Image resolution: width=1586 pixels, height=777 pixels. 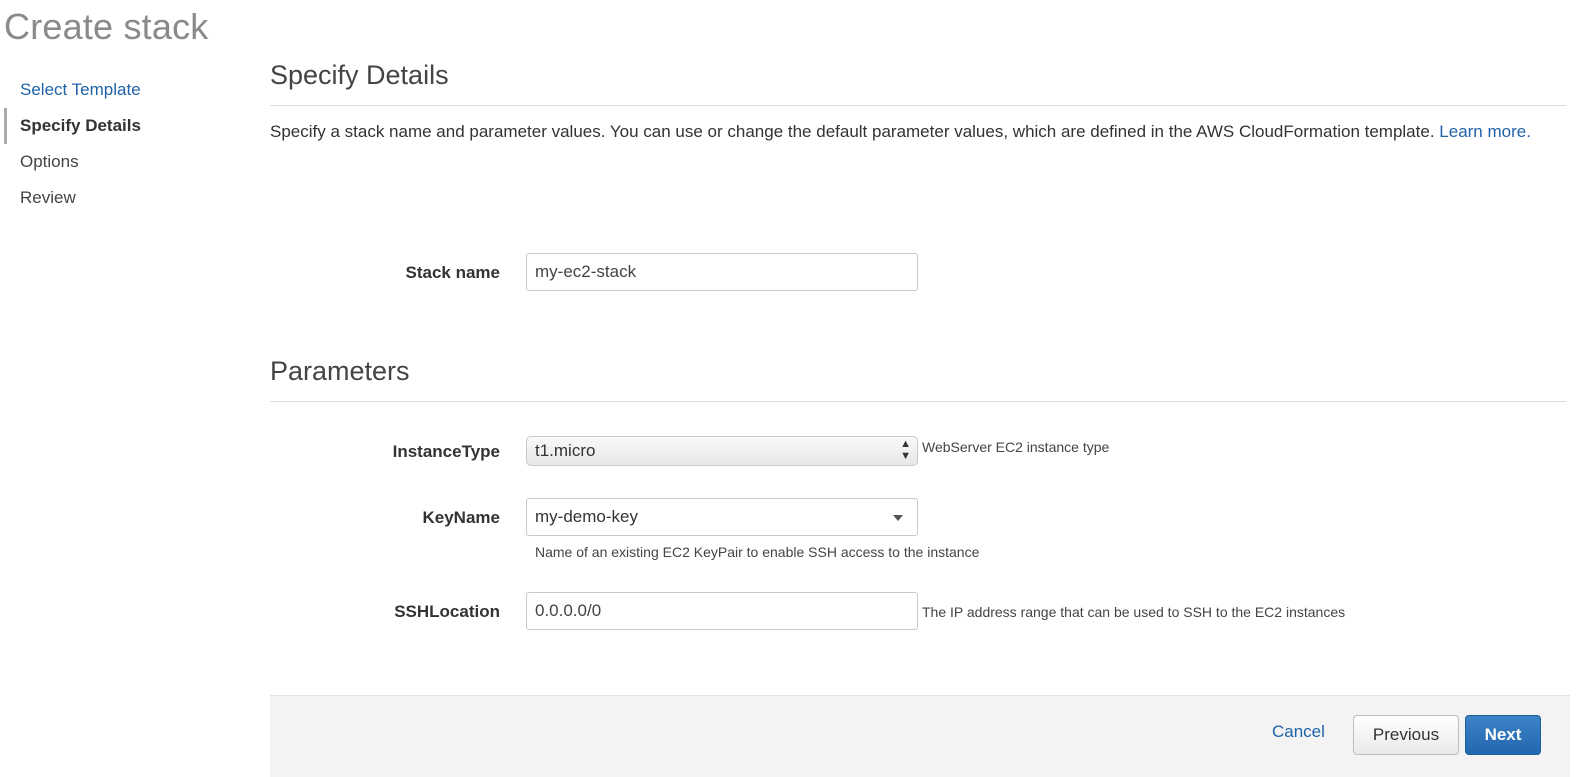 What do you see at coordinates (104, 90) in the screenshot?
I see `step-select-template: Select Template` at bounding box center [104, 90].